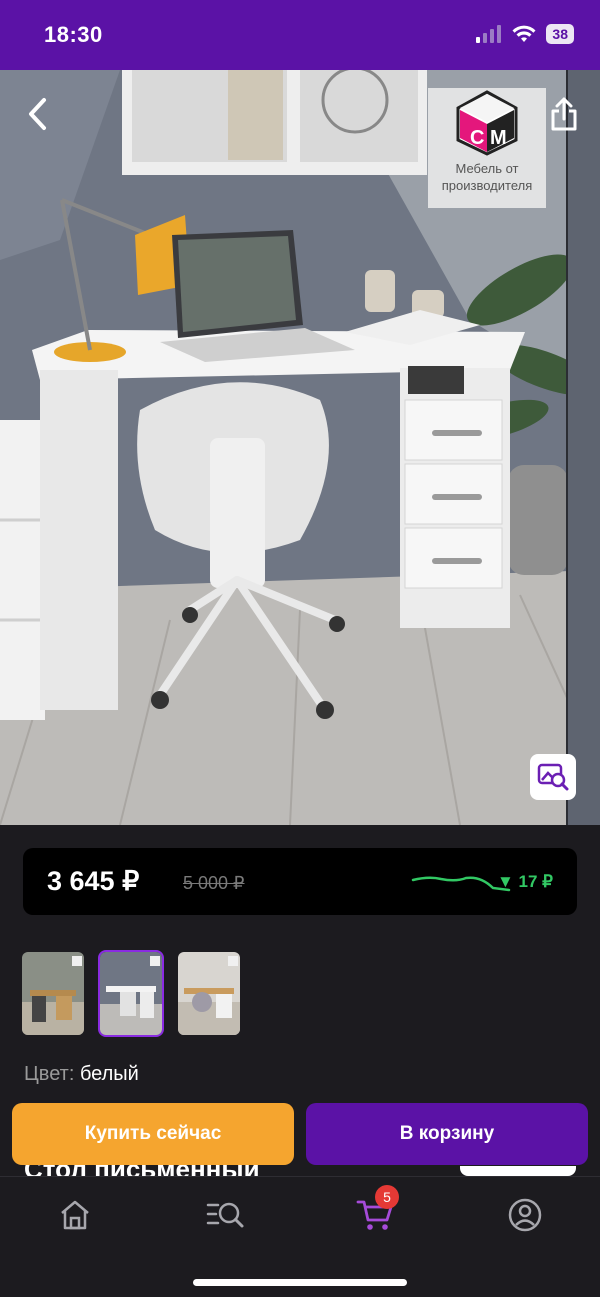 Image resolution: width=600 pixels, height=1297 pixels. I want to click on thumbnail-strip, so click(131, 993).